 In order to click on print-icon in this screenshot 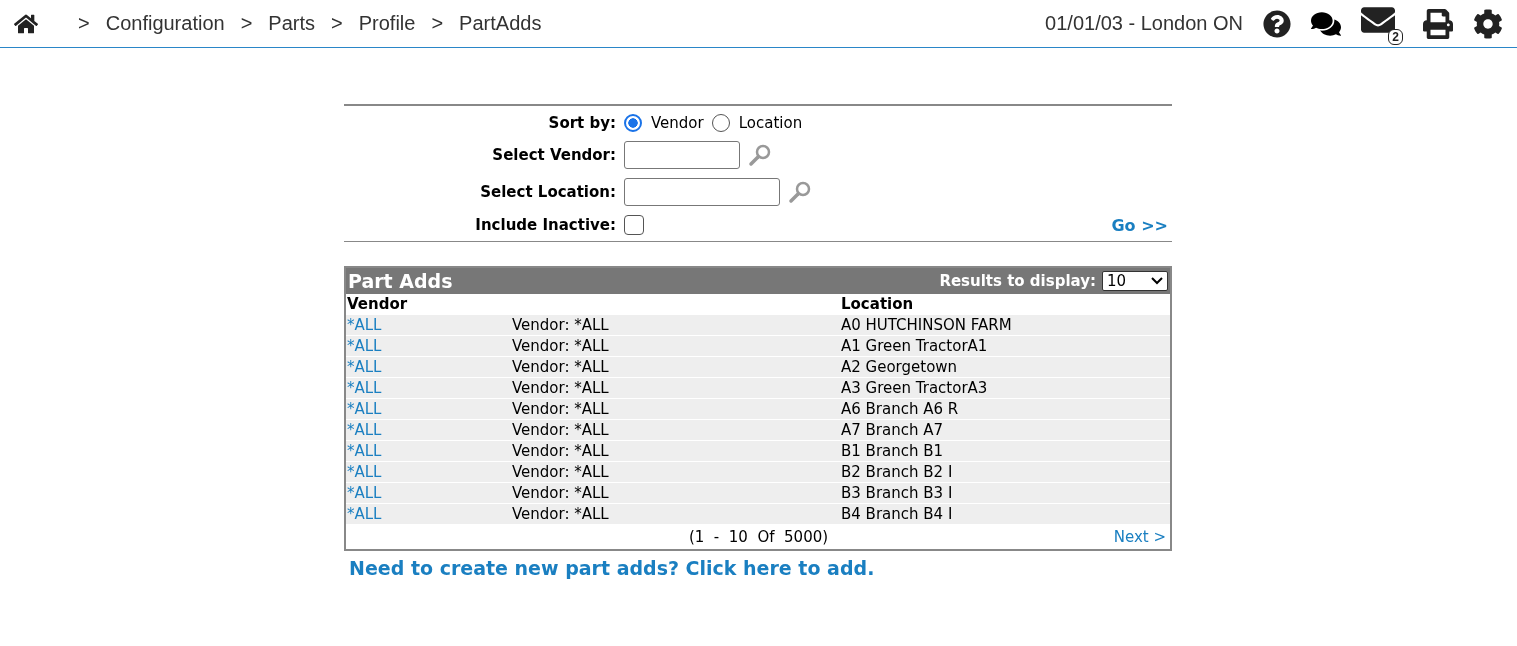, I will do `click(1438, 23)`.